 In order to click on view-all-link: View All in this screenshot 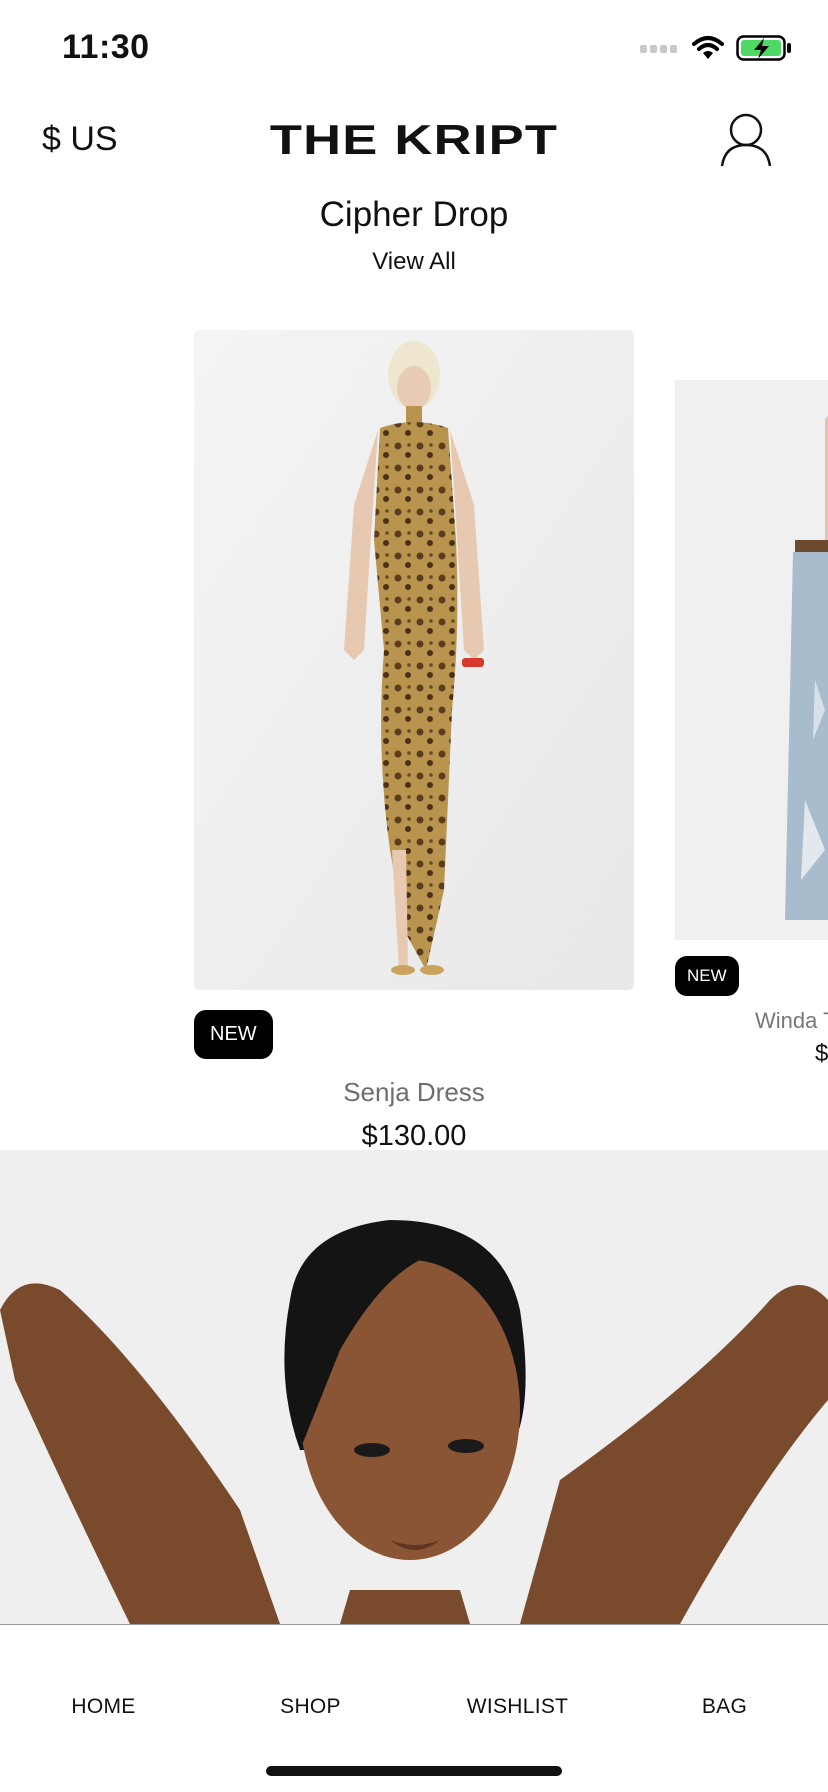, I will do `click(414, 262)`.